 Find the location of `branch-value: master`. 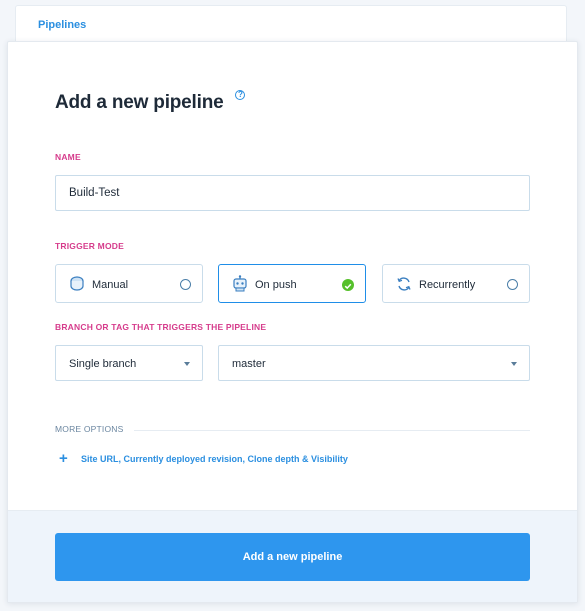

branch-value: master is located at coordinates (249, 364).